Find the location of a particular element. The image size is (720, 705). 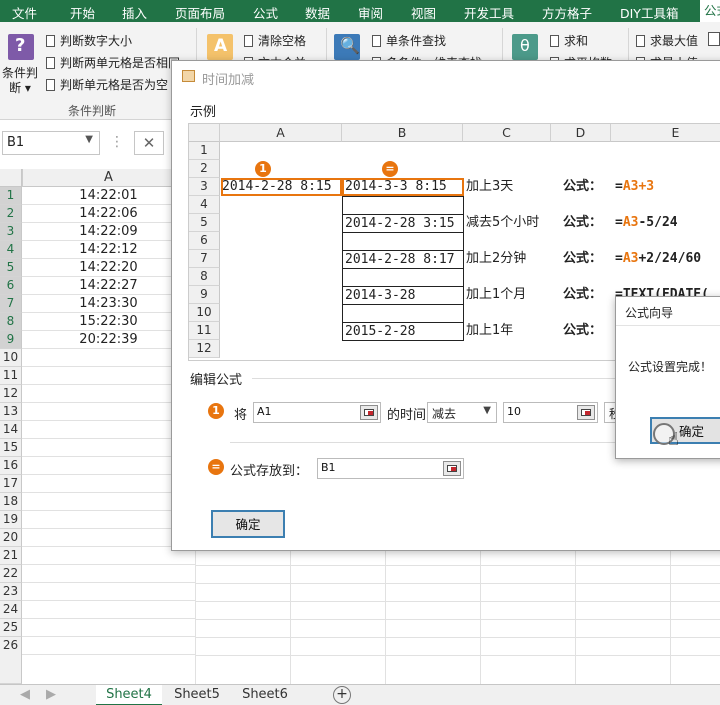

cell-a6: 14:22:27 is located at coordinates (108, 286).